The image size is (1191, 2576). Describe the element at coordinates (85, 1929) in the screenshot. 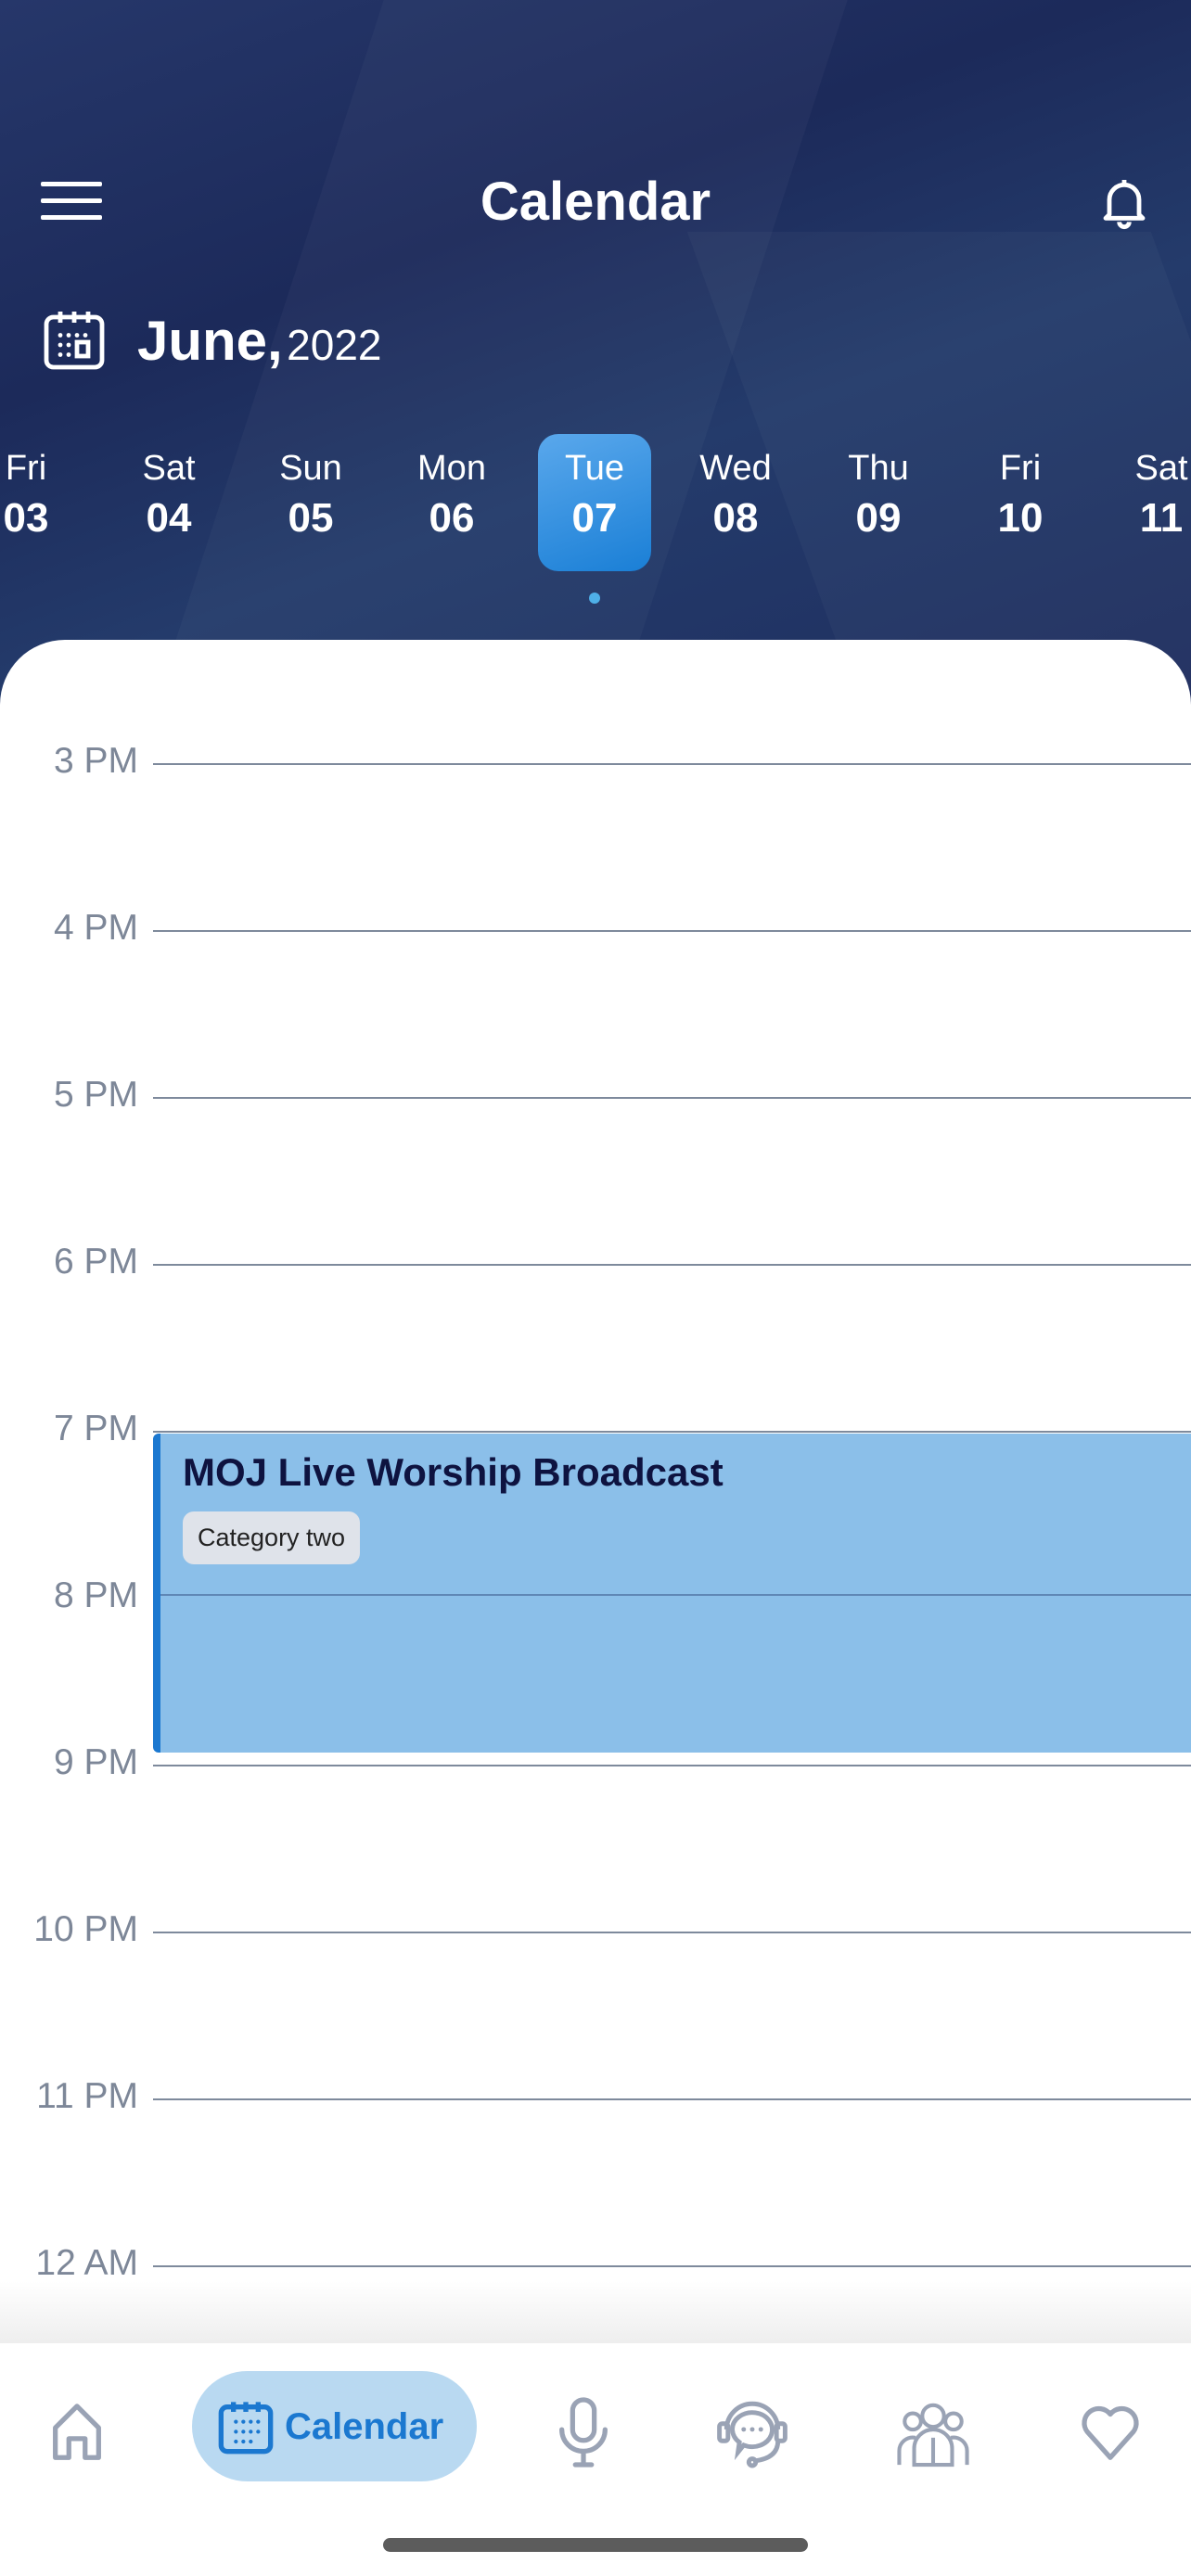

I see `hour-label: 10 PM` at that location.